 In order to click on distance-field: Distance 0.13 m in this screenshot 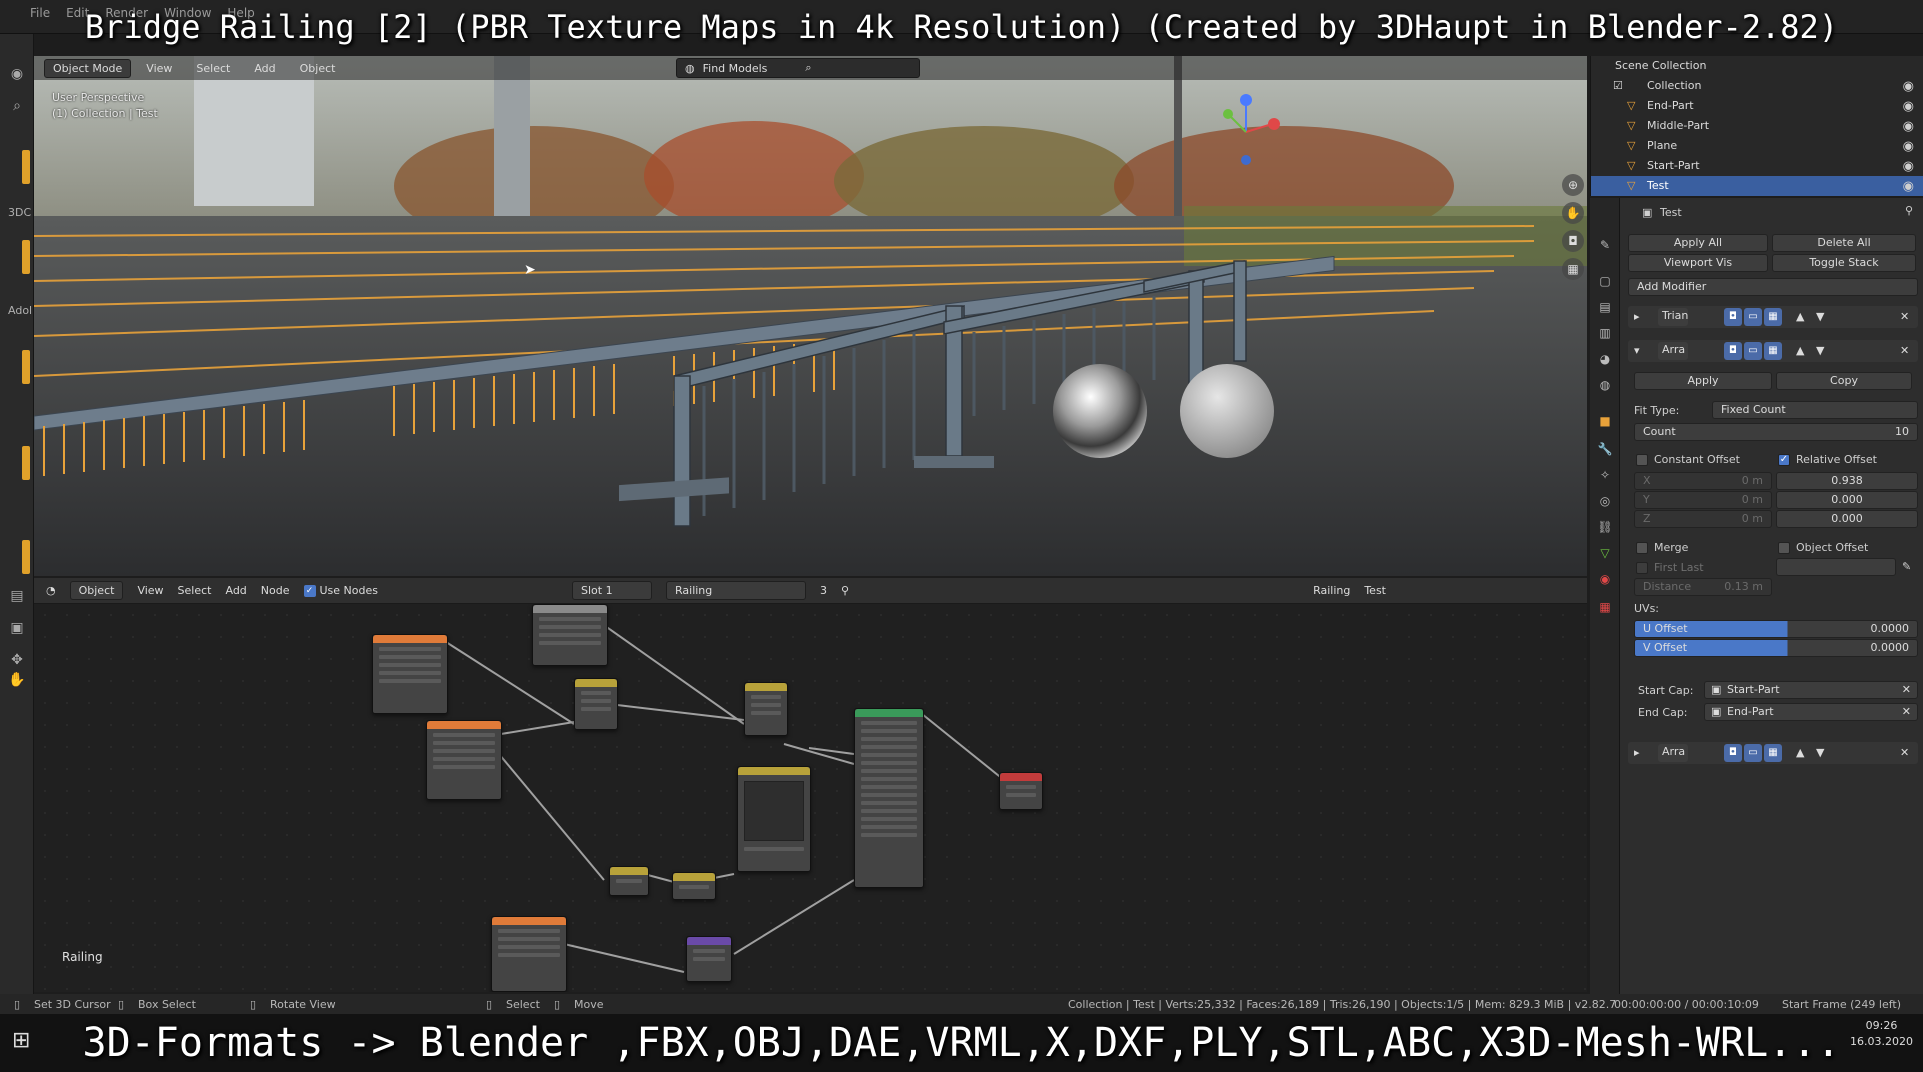, I will do `click(1703, 587)`.